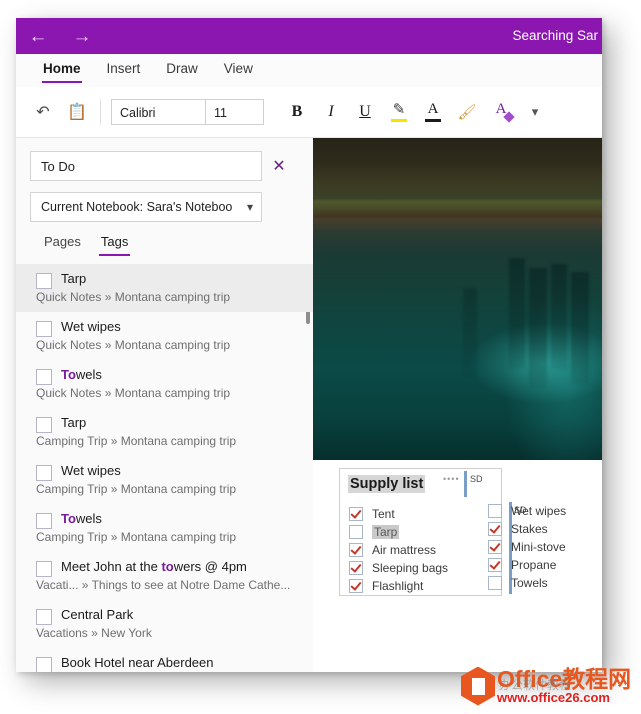 This screenshot has width=641, height=714. Describe the element at coordinates (279, 166) in the screenshot. I see `close-icon: ✕` at that location.